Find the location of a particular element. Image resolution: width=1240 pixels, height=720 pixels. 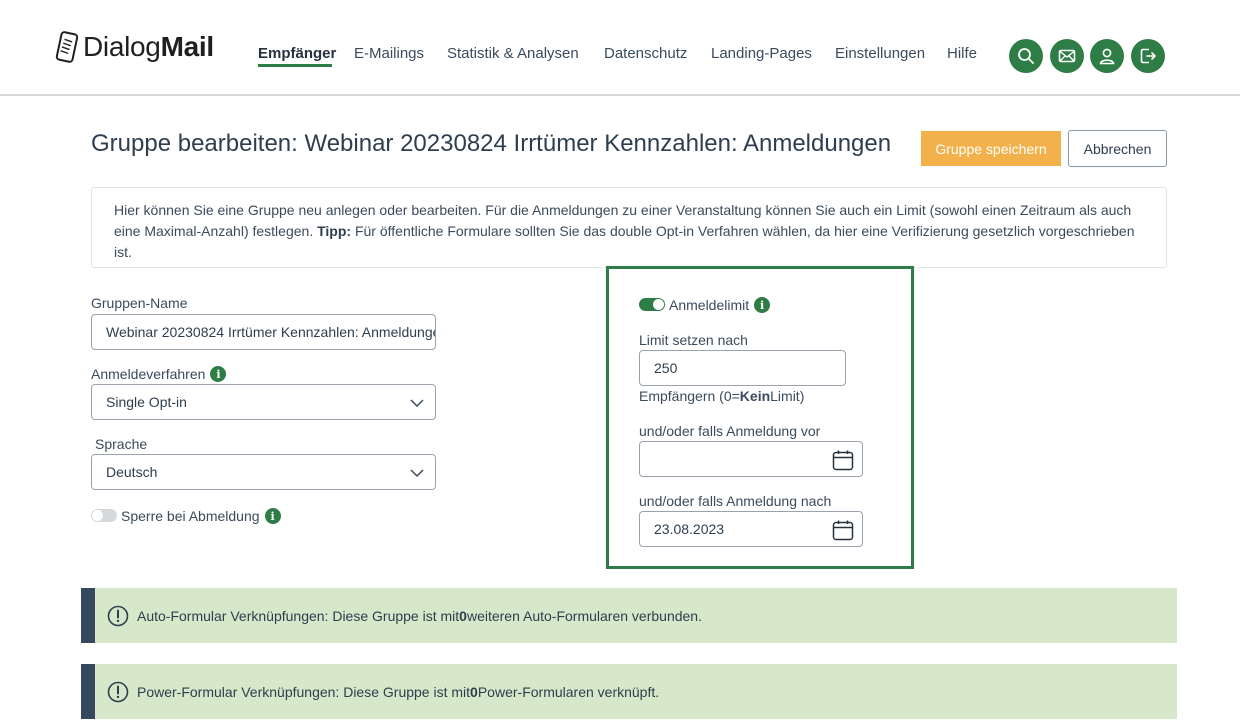

registration-limit-label: Anmeldelimit i is located at coordinates (720, 305).